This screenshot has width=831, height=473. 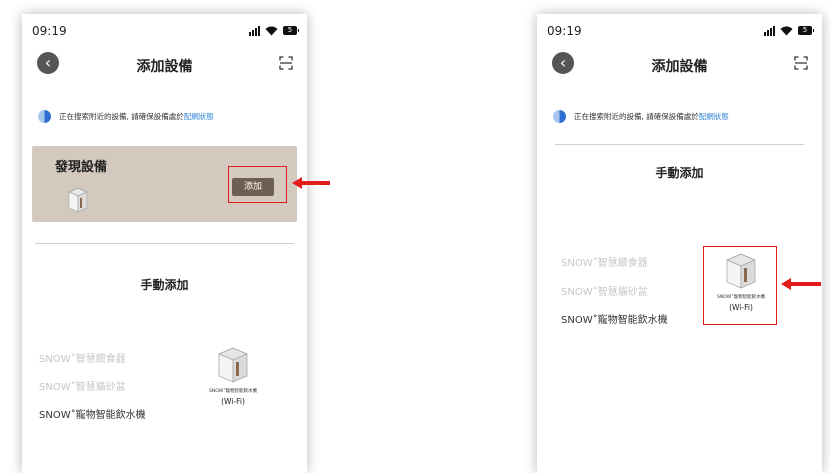 I want to click on device-name: SNOW˚寵物智能飲水機, so click(x=233, y=391).